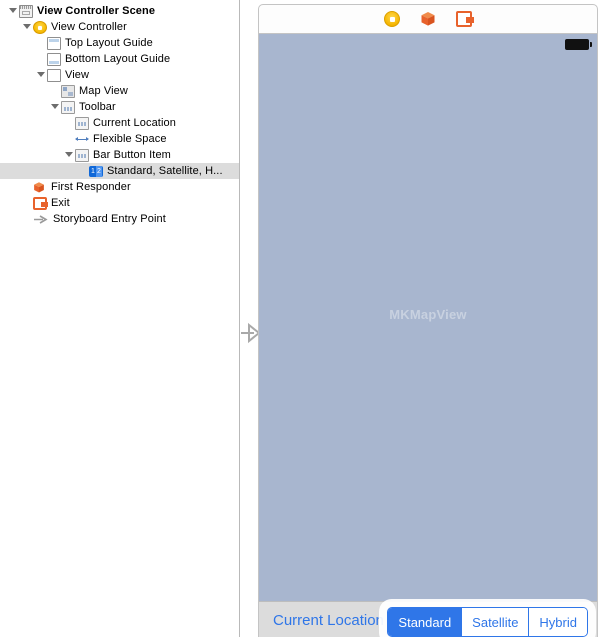 The height and width of the screenshot is (637, 600). I want to click on outline-row: Storyboard Entry Point, so click(119, 219).